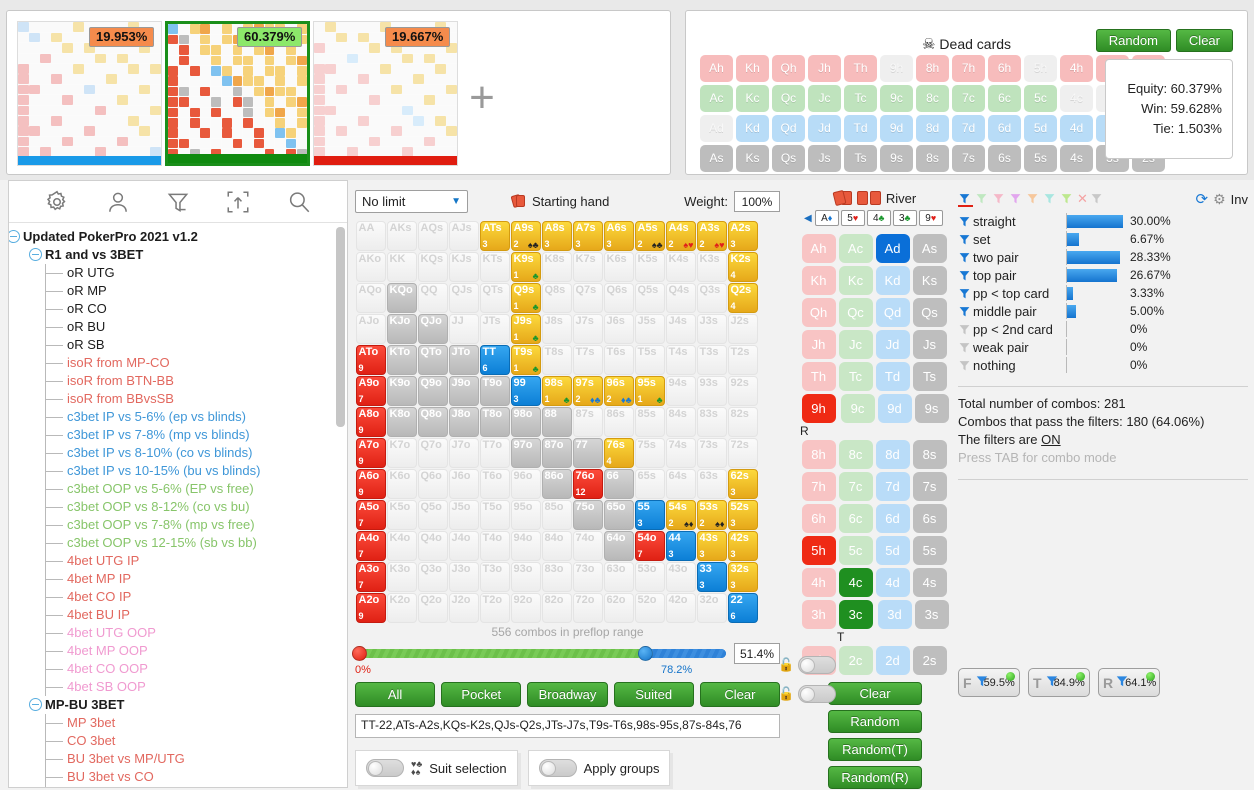 This screenshot has width=1254, height=790. Describe the element at coordinates (557, 768) in the screenshot. I see `apply-groups-switch` at that location.